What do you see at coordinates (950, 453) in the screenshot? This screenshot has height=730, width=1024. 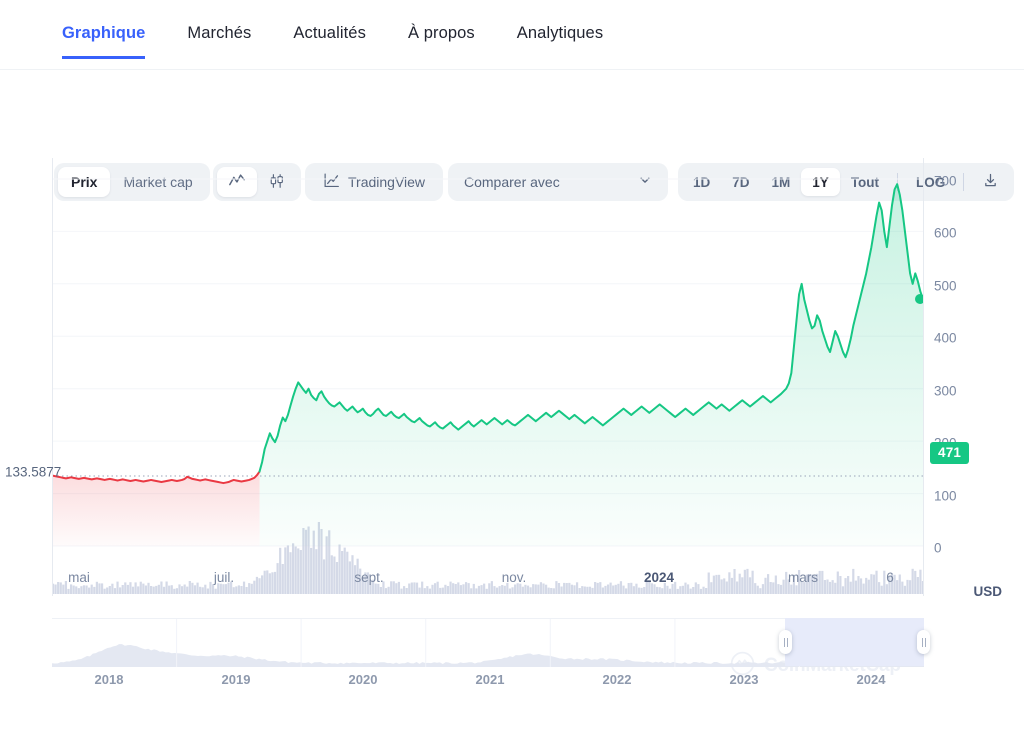 I see `current-price-badge: 471` at bounding box center [950, 453].